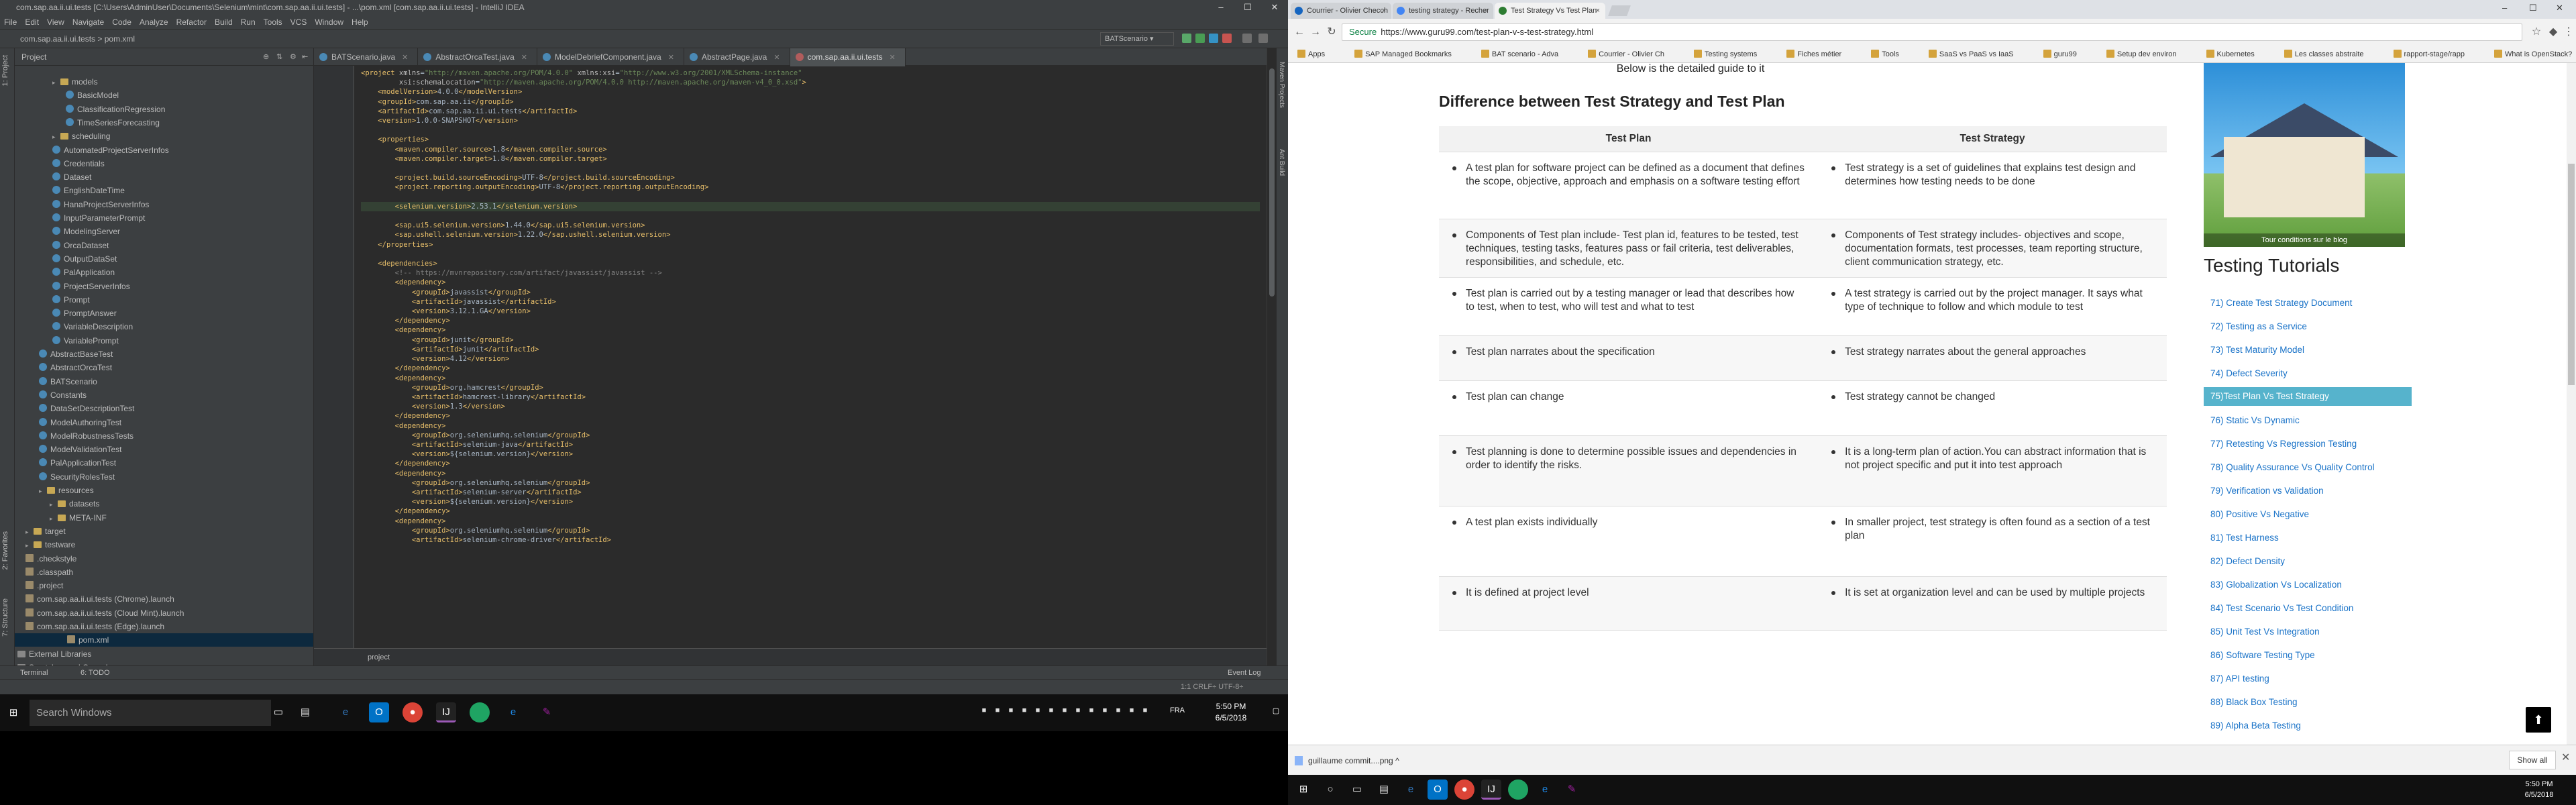 The width and height of the screenshot is (2576, 805). What do you see at coordinates (1318, 54) in the screenshot?
I see `bookmark-item: Apps` at bounding box center [1318, 54].